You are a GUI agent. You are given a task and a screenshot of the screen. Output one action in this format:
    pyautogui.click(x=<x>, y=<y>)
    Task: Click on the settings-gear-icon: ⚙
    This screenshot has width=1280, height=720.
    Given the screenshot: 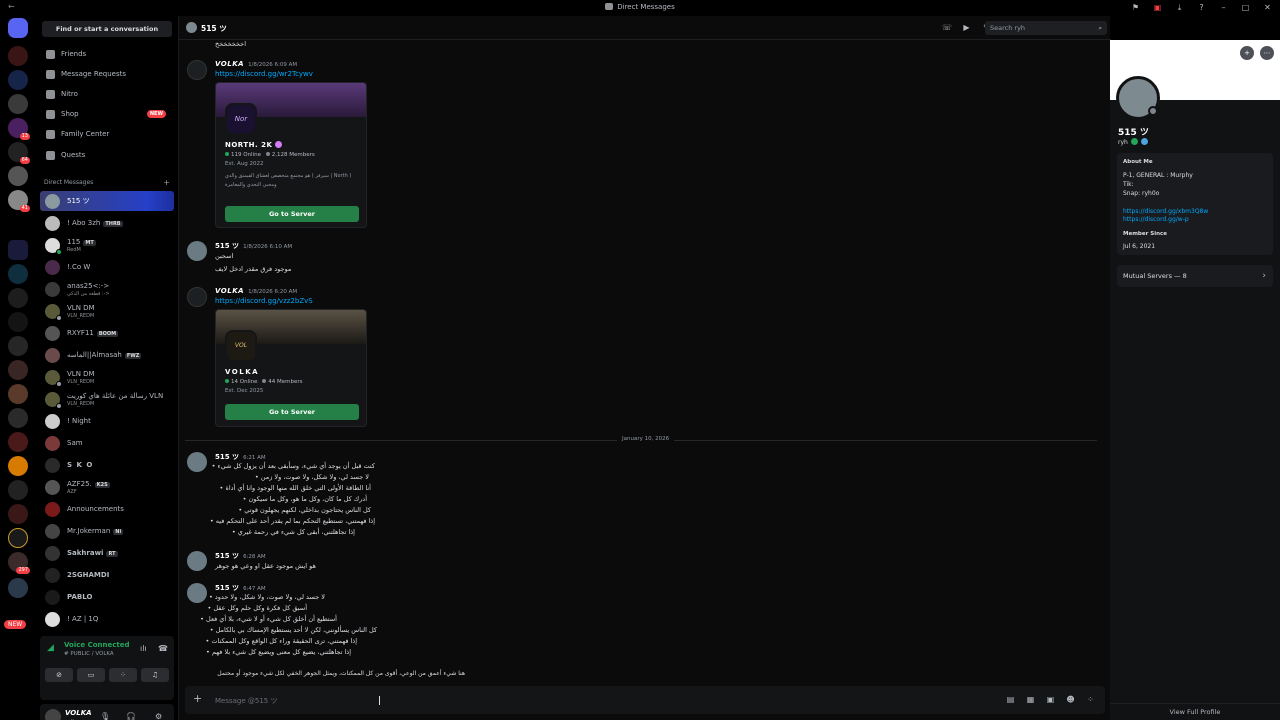 What is the action you would take?
    pyautogui.click(x=158, y=716)
    